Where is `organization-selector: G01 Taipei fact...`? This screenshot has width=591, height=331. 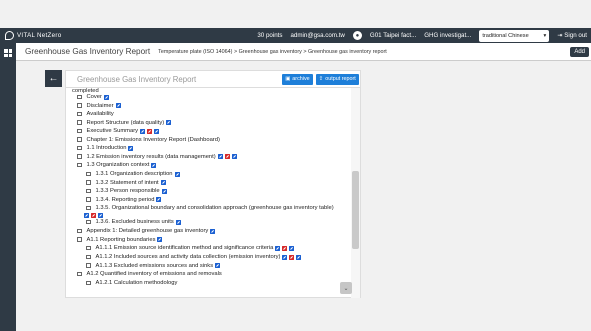
organization-selector: G01 Taipei fact... is located at coordinates (393, 35).